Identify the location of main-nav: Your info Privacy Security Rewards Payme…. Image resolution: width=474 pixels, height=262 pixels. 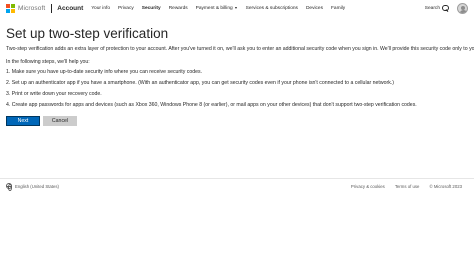
(218, 8).